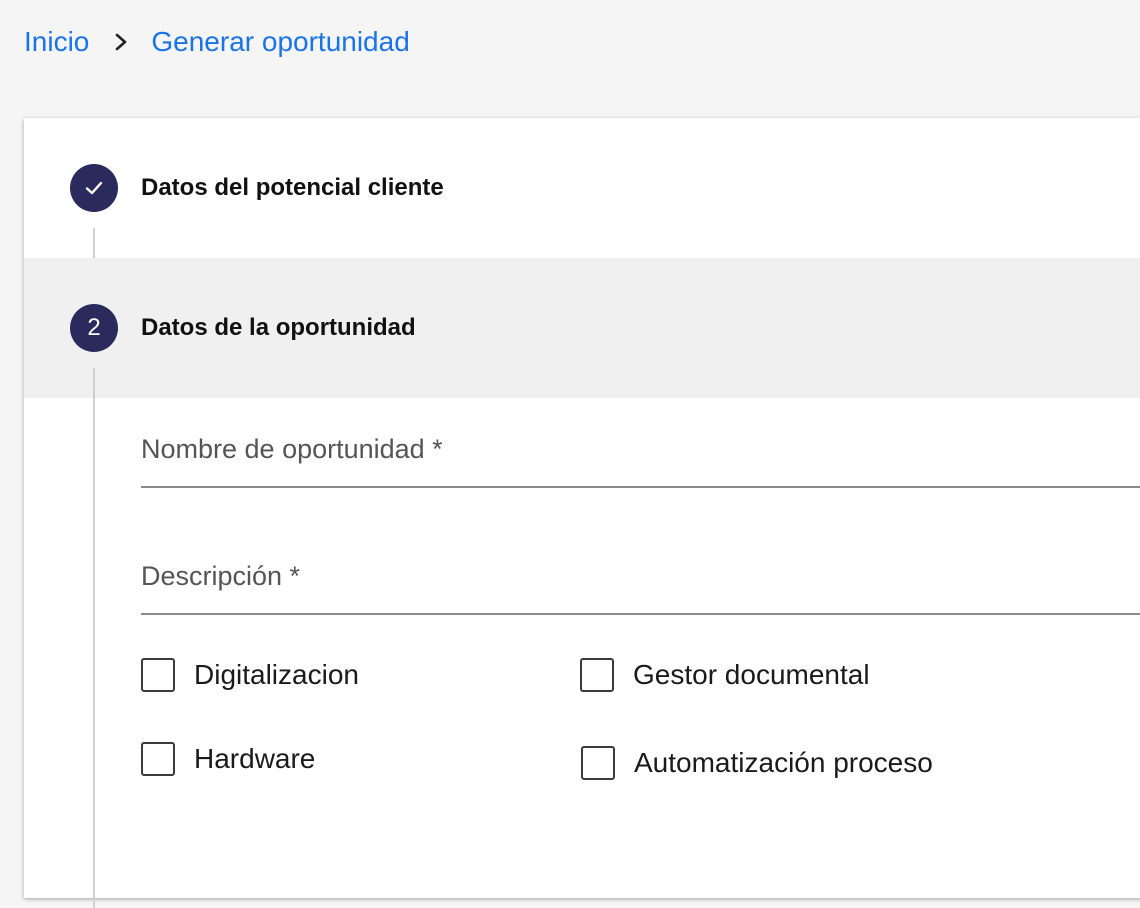  What do you see at coordinates (278, 327) in the screenshot?
I see `step-2-label: Datos de la oportunidad` at bounding box center [278, 327].